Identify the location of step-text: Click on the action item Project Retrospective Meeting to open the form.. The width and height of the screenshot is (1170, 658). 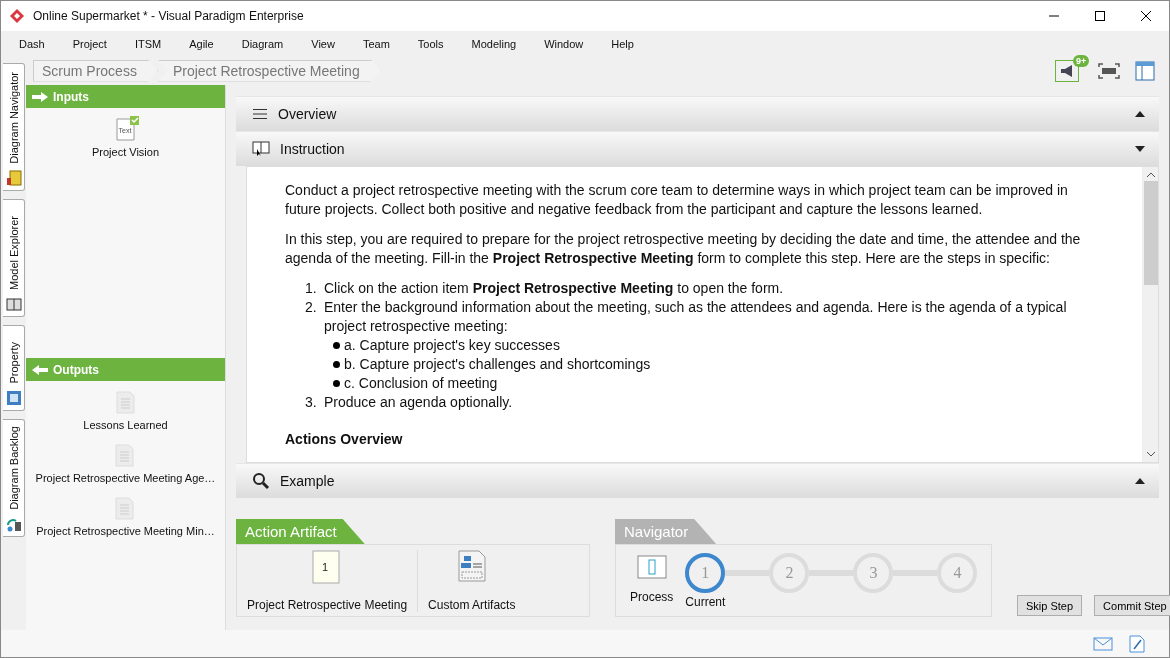
(554, 288).